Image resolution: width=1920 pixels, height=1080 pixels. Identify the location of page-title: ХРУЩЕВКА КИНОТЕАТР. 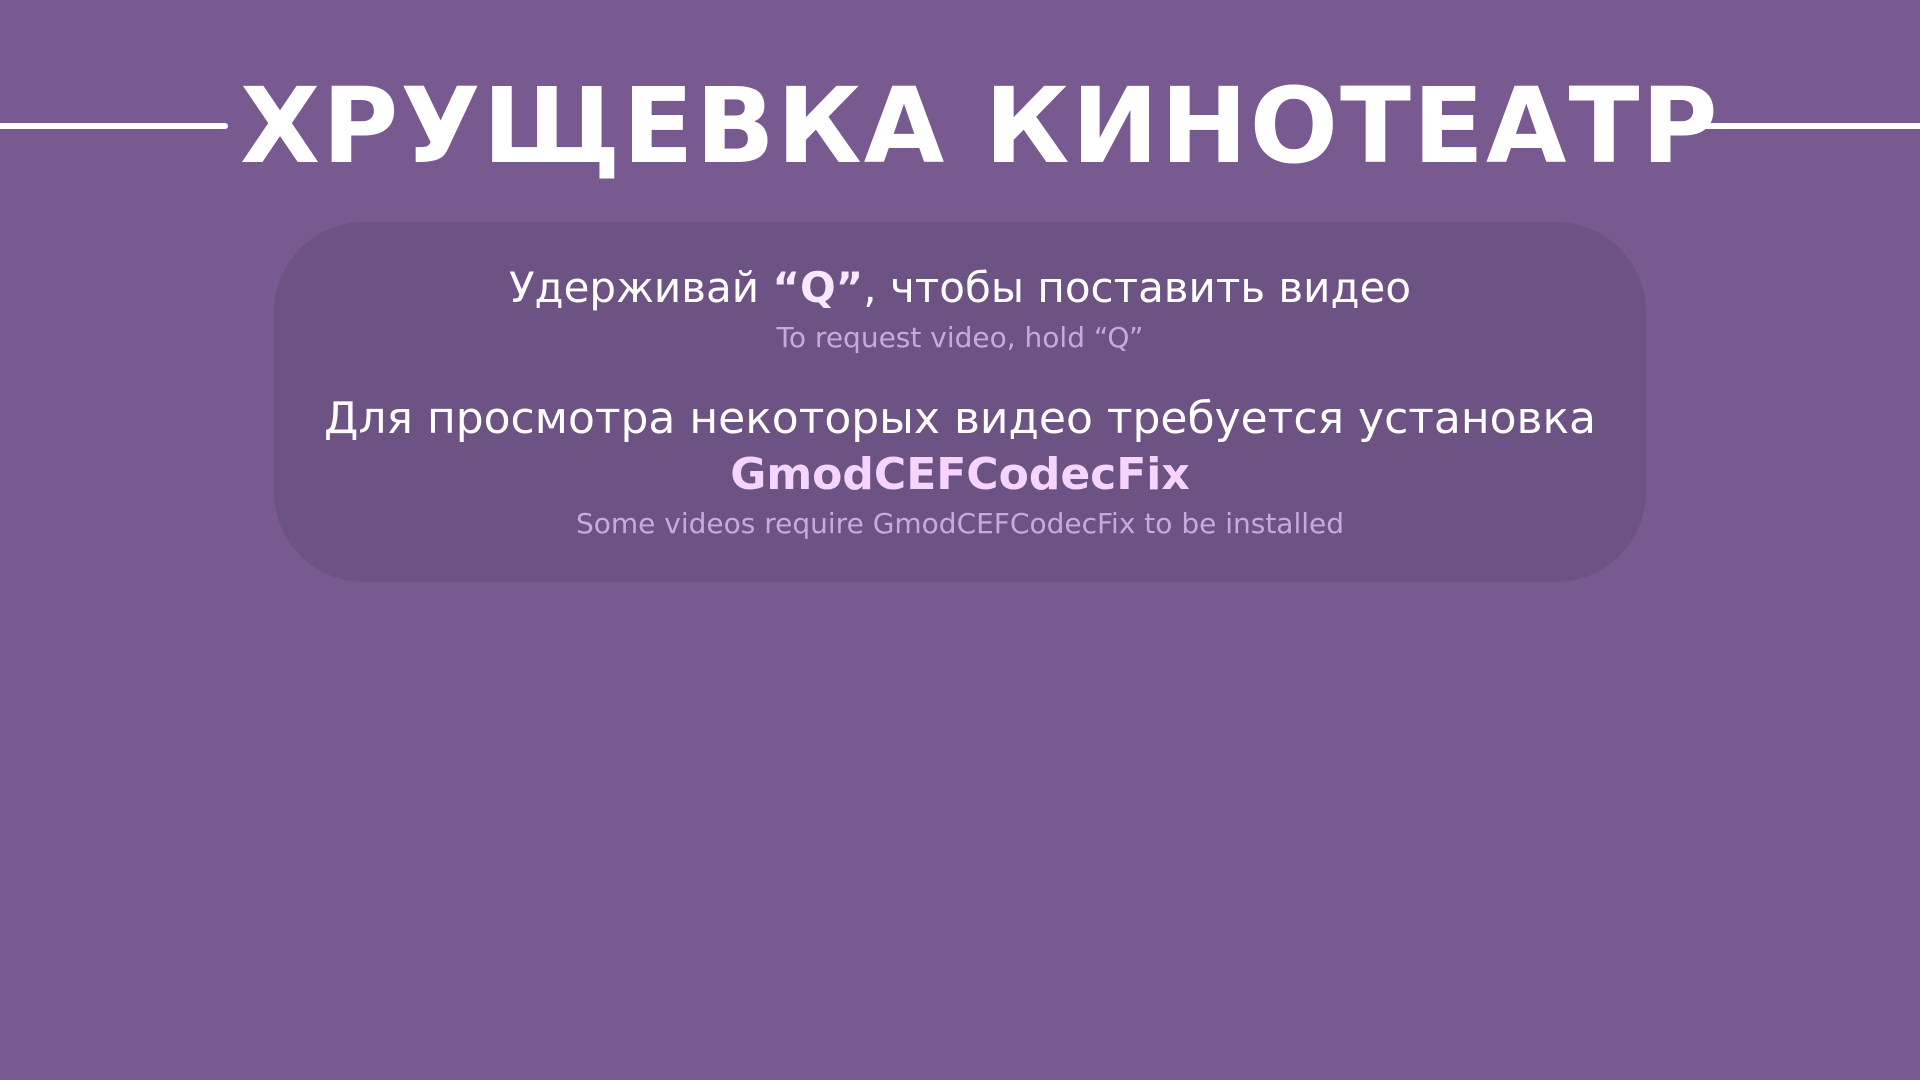
(980, 126).